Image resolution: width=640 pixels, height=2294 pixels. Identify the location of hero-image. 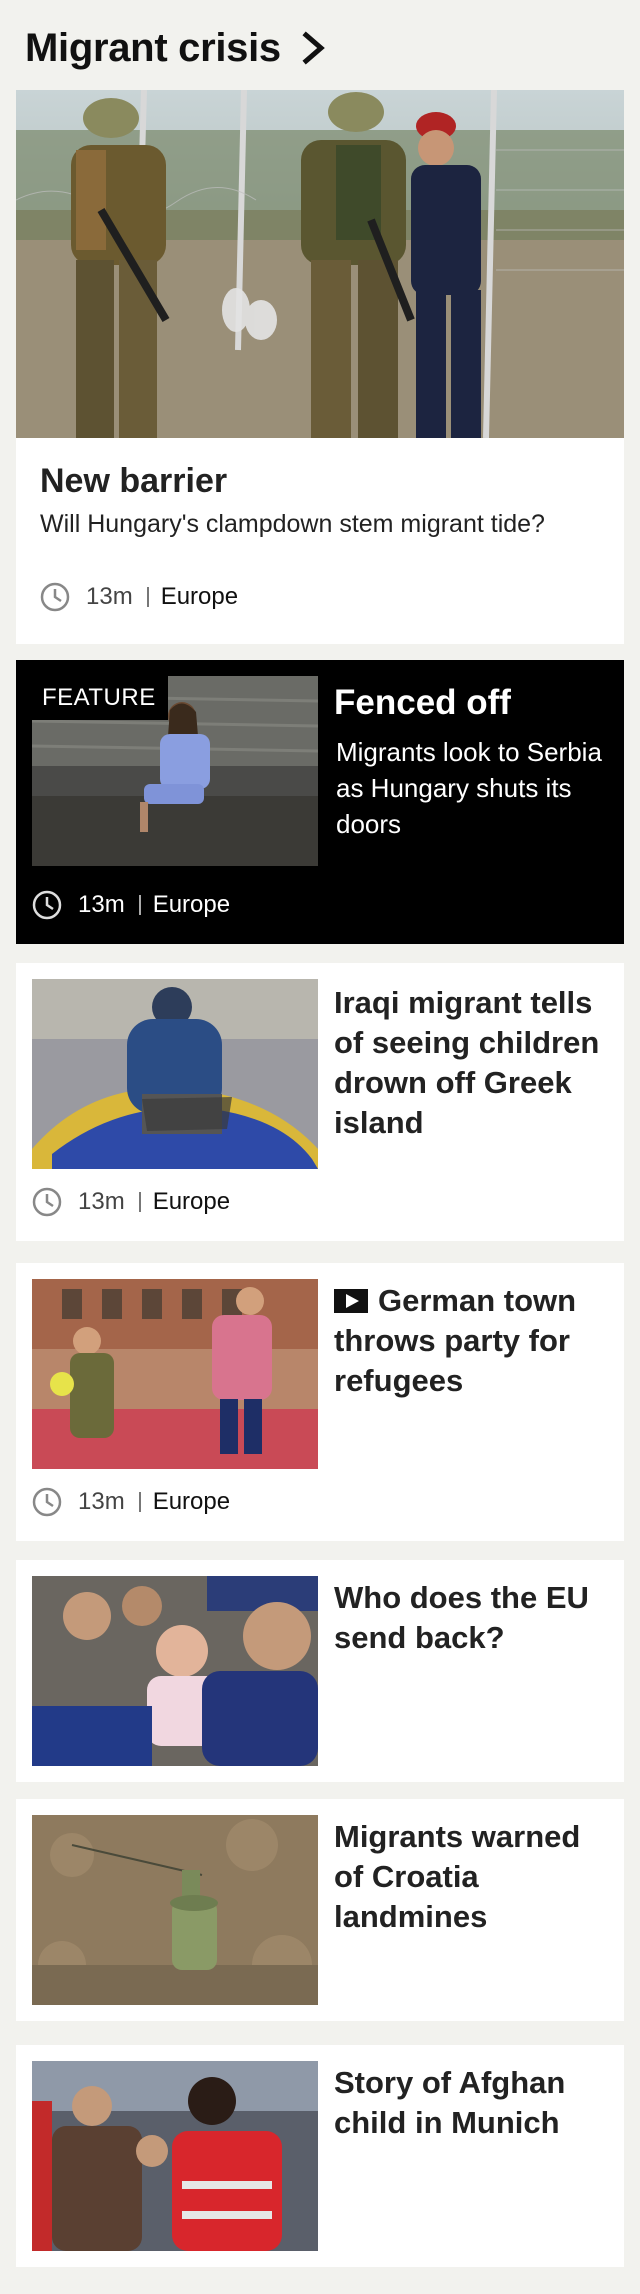
(320, 264).